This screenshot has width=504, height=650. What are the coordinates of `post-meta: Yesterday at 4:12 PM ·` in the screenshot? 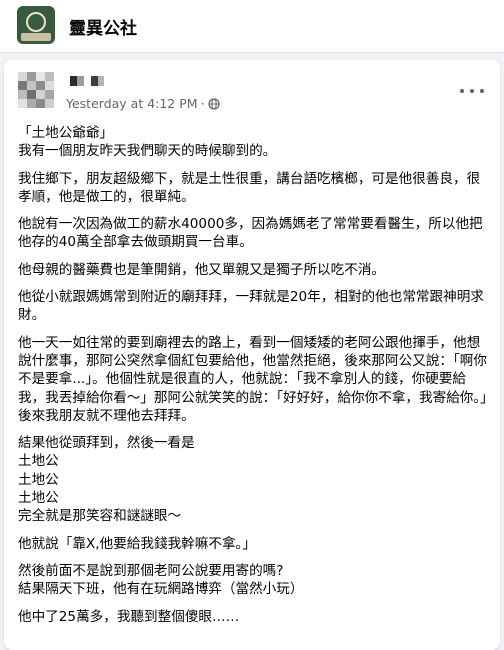 It's located at (143, 103).